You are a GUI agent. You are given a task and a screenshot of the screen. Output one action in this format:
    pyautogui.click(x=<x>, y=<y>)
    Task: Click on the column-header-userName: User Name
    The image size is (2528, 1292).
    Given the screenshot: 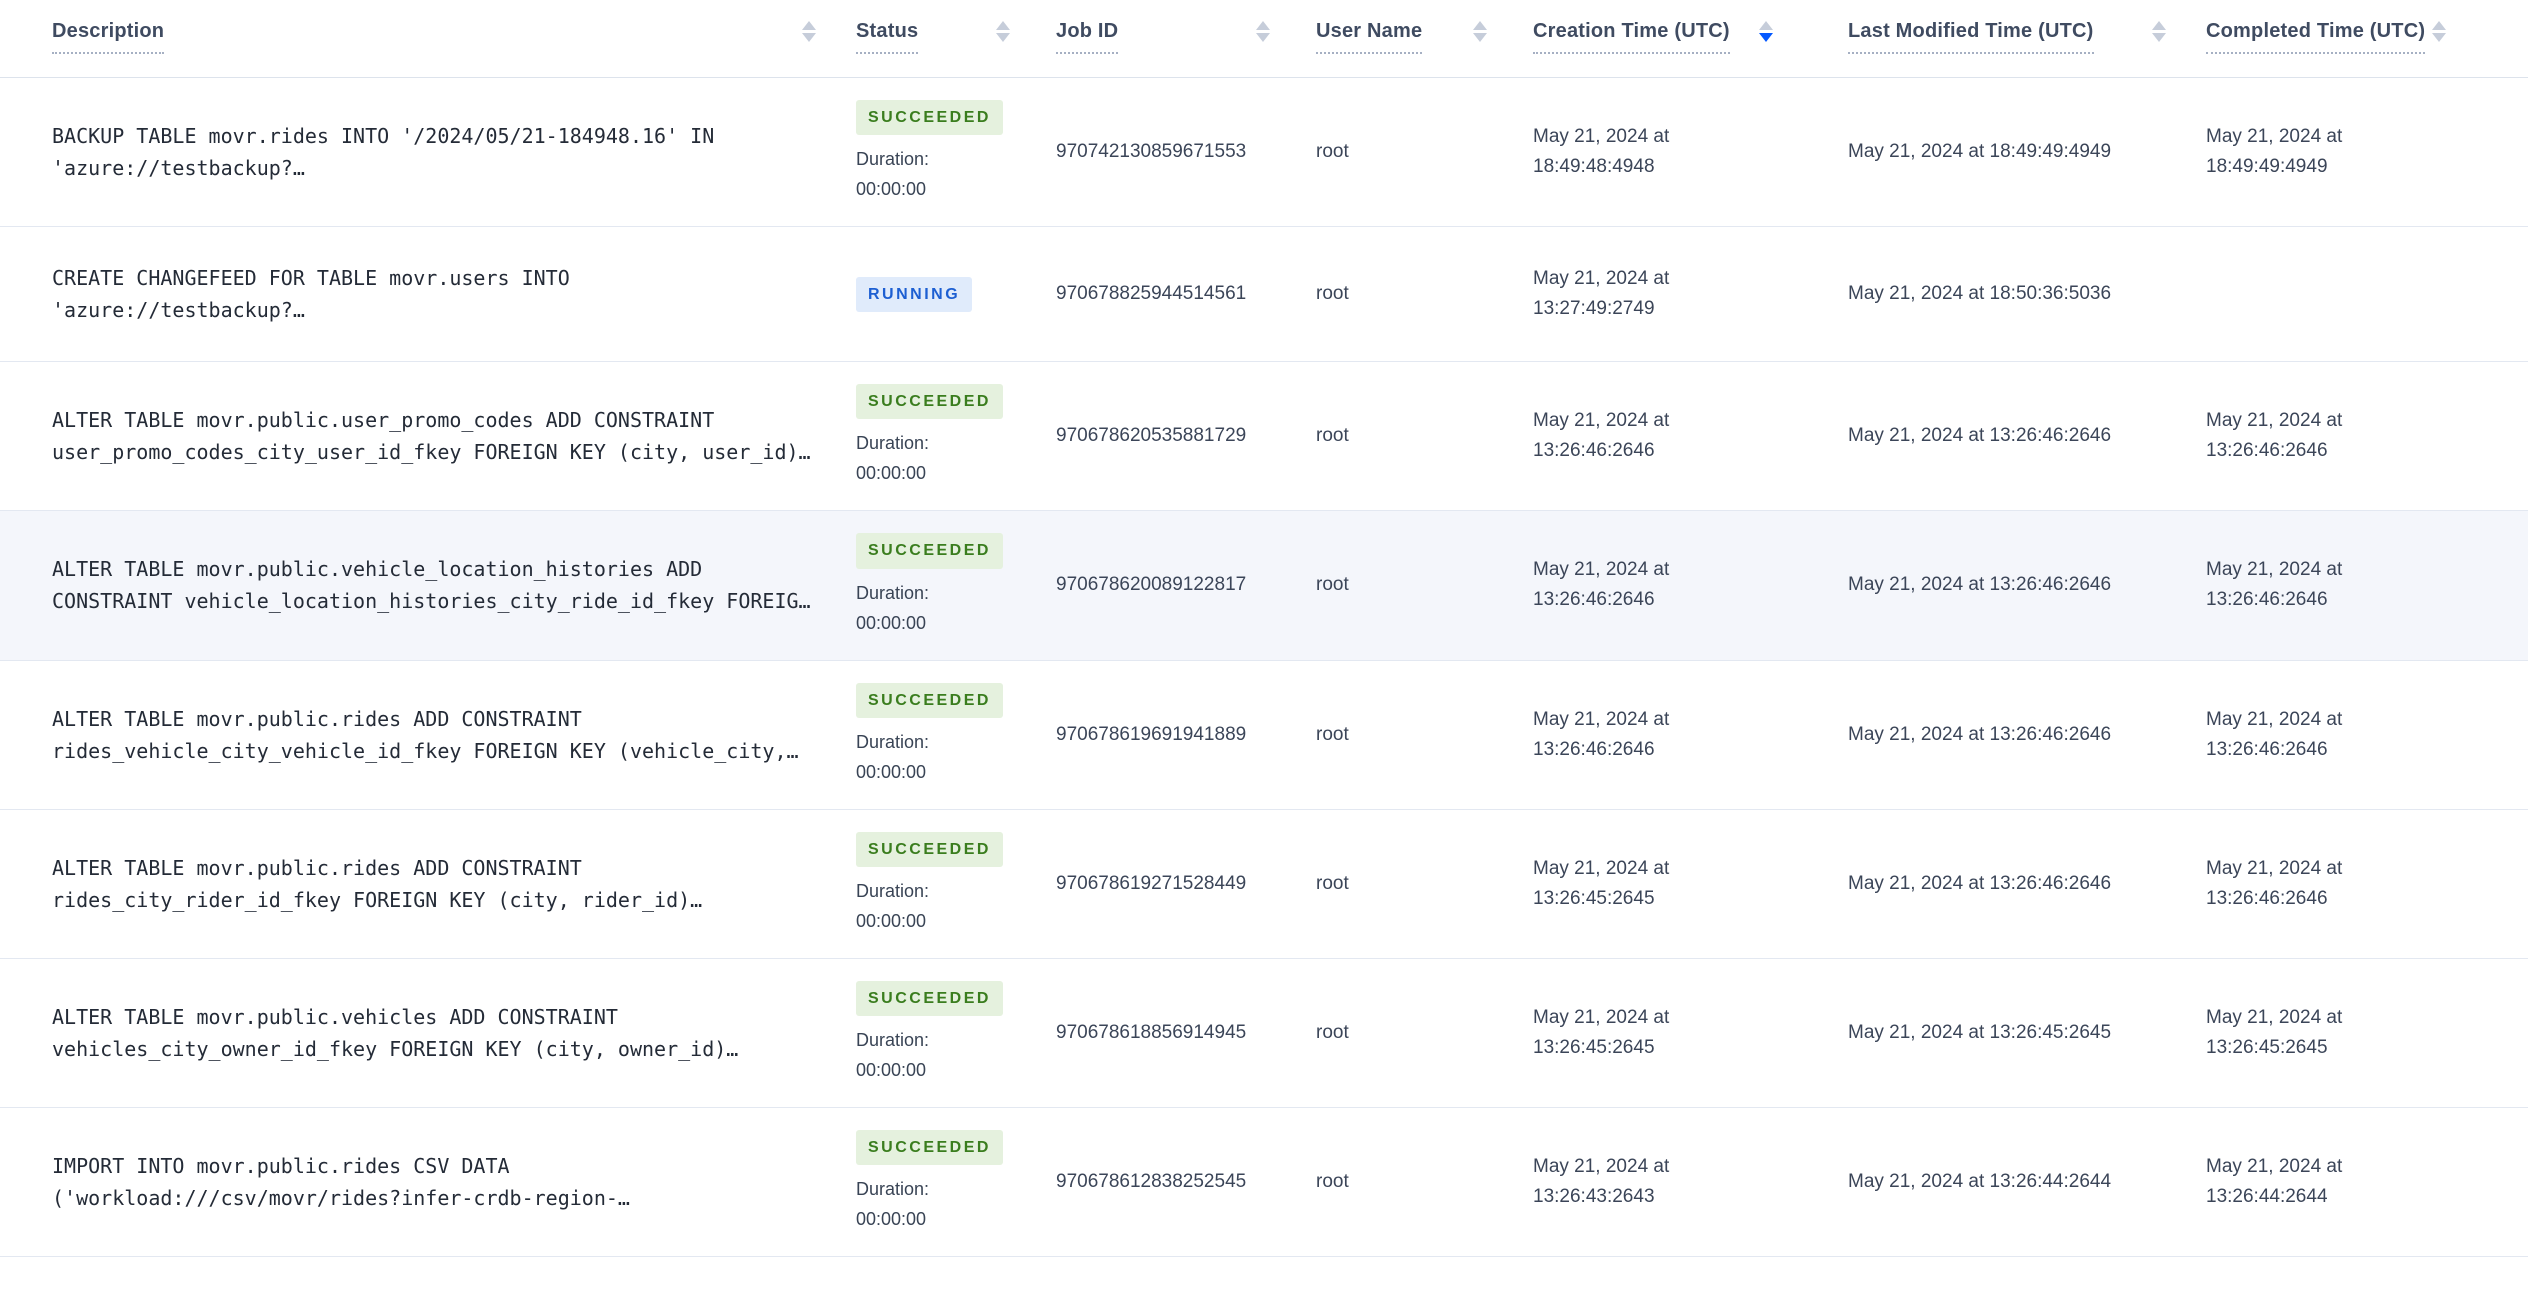 What is the action you would take?
    pyautogui.click(x=1404, y=37)
    